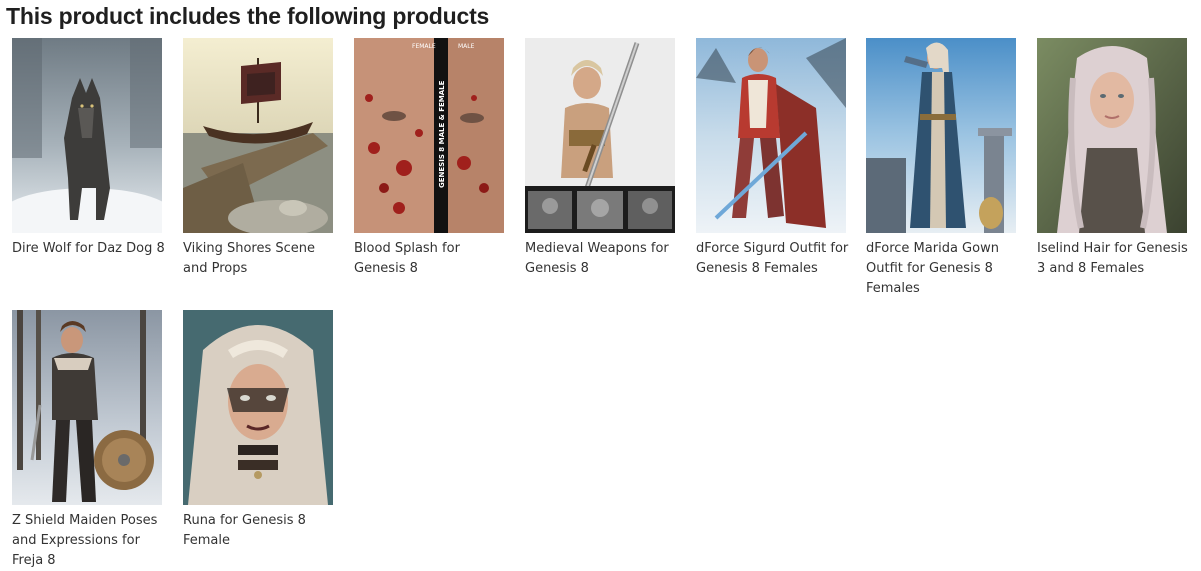 This screenshot has height=571, width=1201. I want to click on product-thumbnail-shield-maiden, so click(87, 407).